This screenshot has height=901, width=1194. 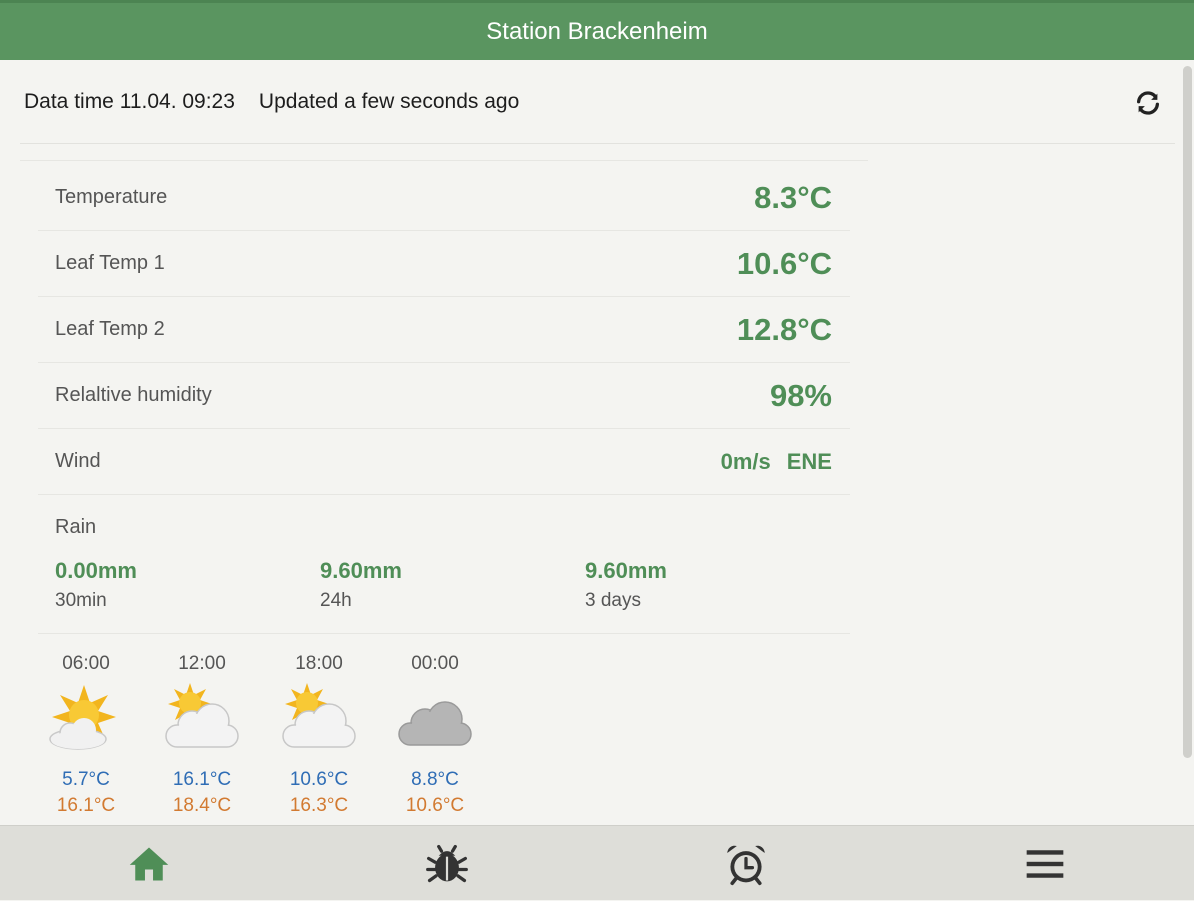 What do you see at coordinates (361, 585) in the screenshot?
I see `rain-period: 9.60mm 24h` at bounding box center [361, 585].